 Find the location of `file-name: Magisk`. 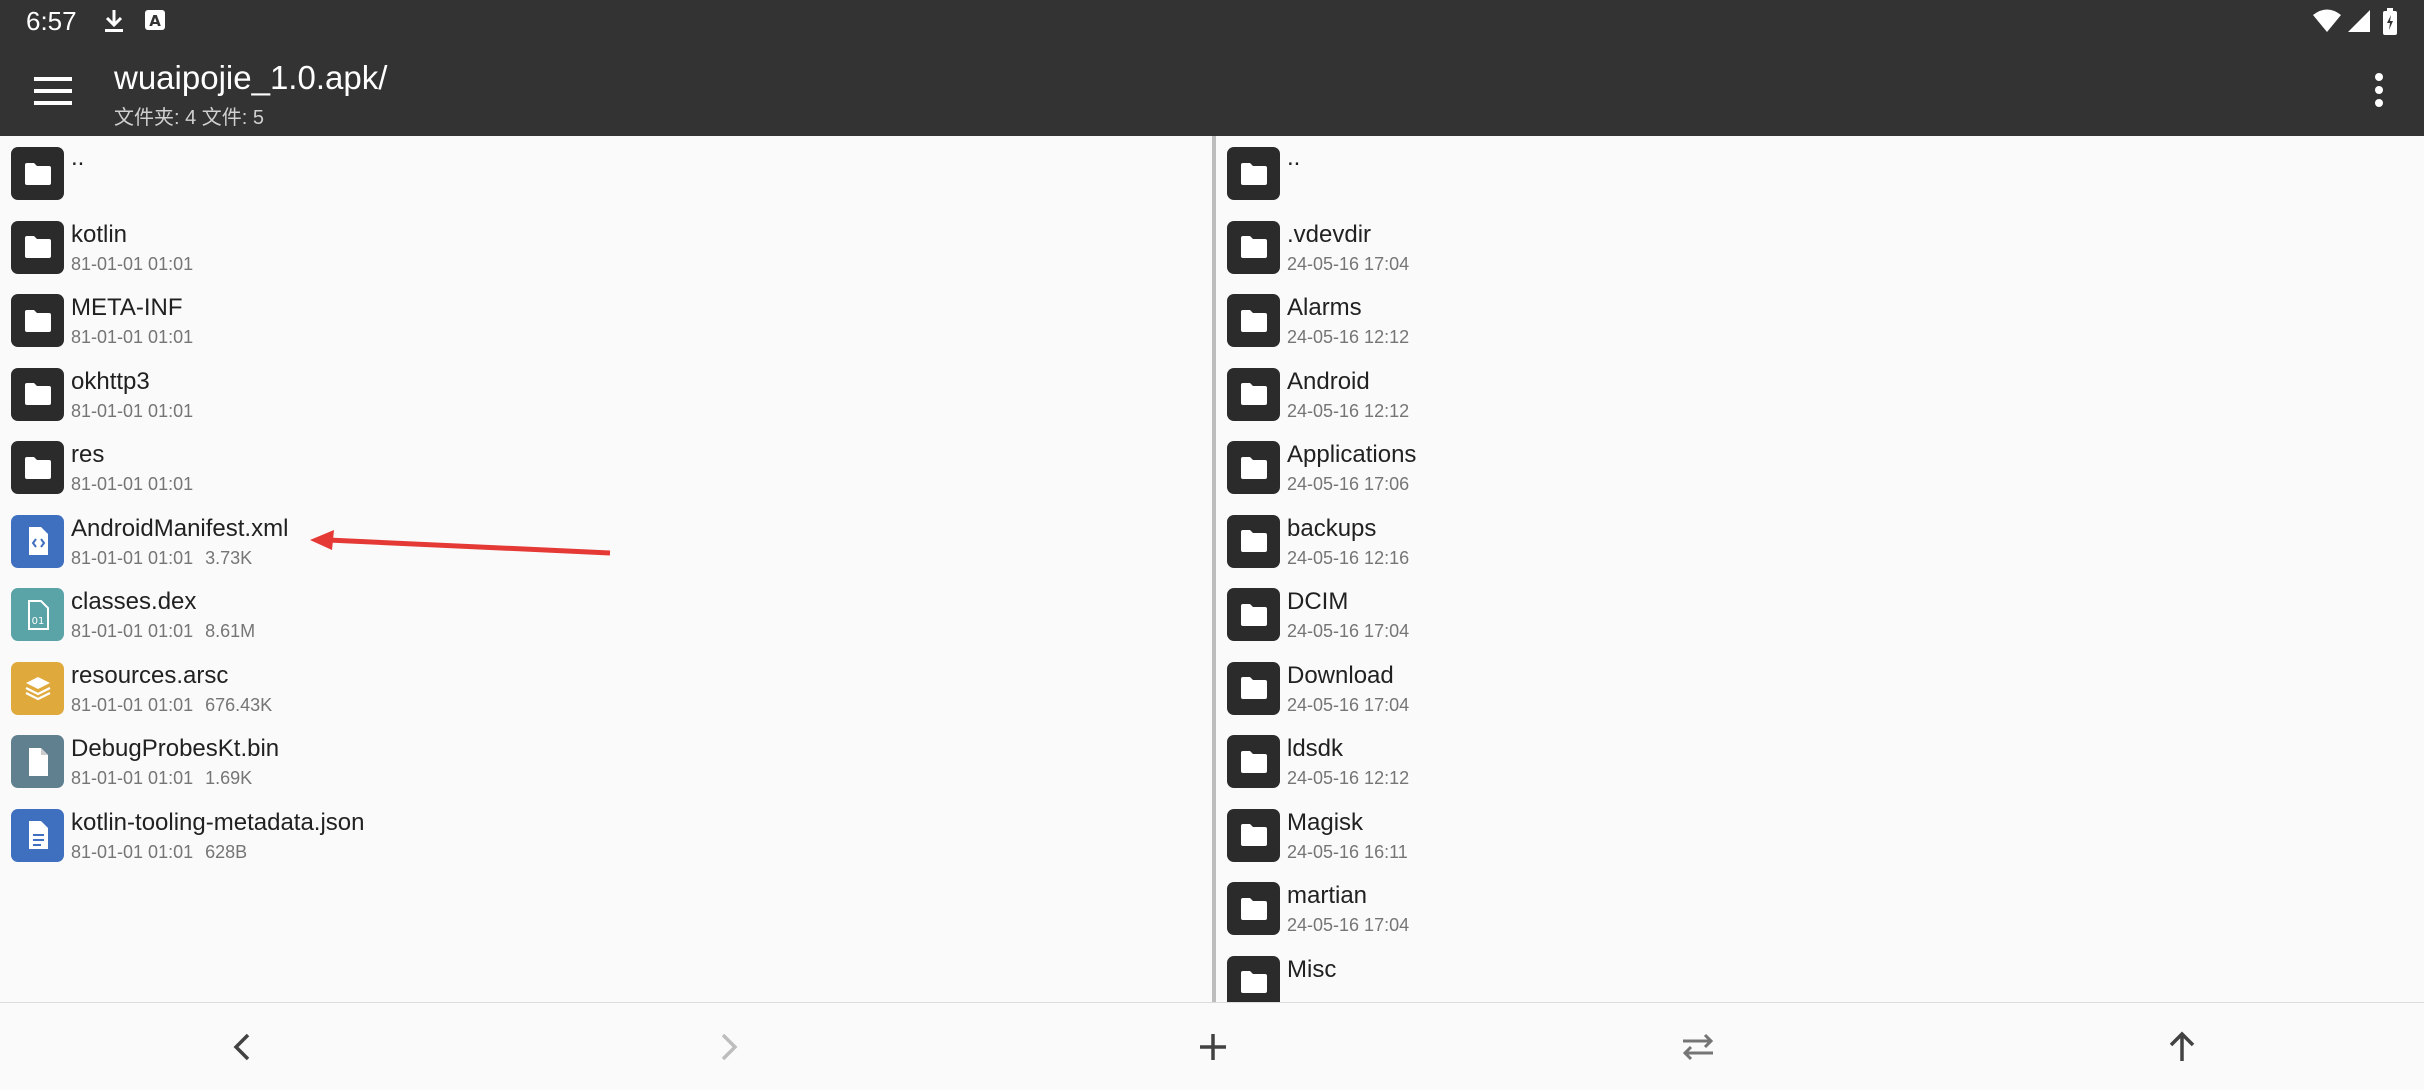

file-name: Magisk is located at coordinates (1325, 822).